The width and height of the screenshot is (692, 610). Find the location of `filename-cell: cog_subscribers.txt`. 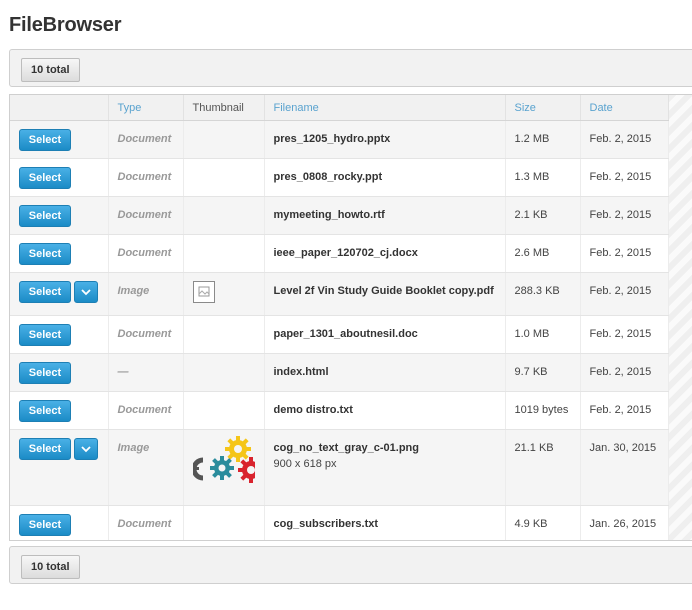

filename-cell: cog_subscribers.txt is located at coordinates (385, 522).